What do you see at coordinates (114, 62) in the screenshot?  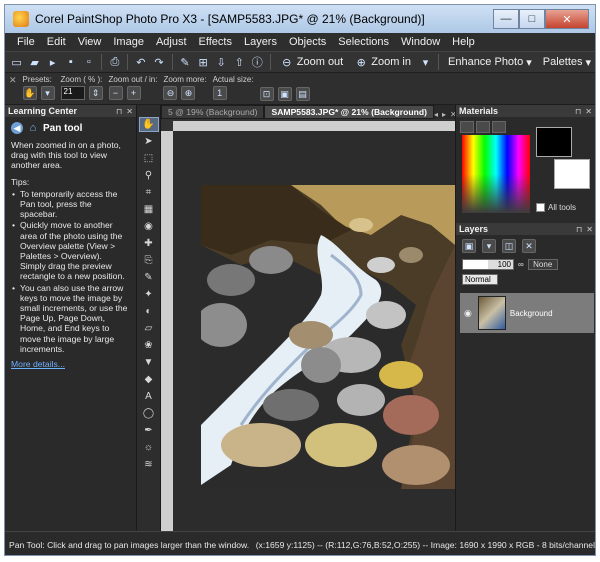 I see `print-icon: ⎙` at bounding box center [114, 62].